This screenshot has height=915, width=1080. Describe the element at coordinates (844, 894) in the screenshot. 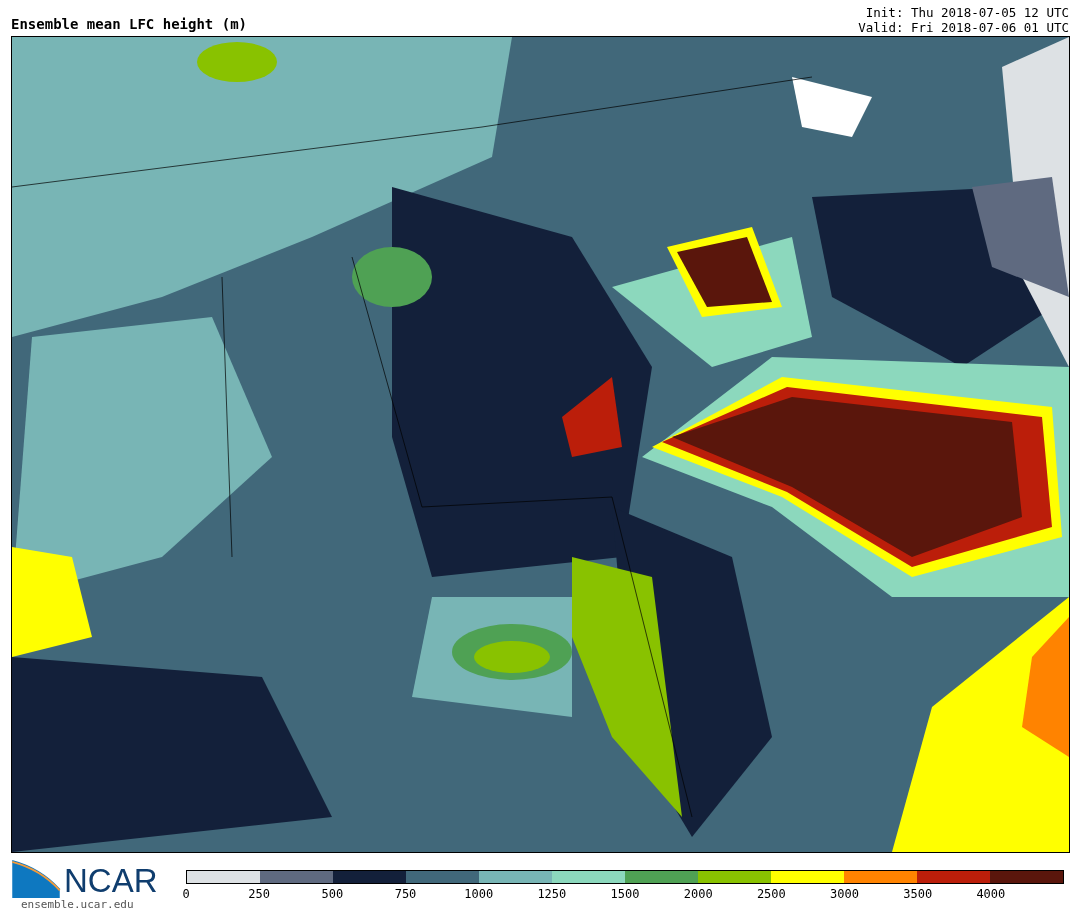

I see `colorbar-tick-label: 3000` at that location.